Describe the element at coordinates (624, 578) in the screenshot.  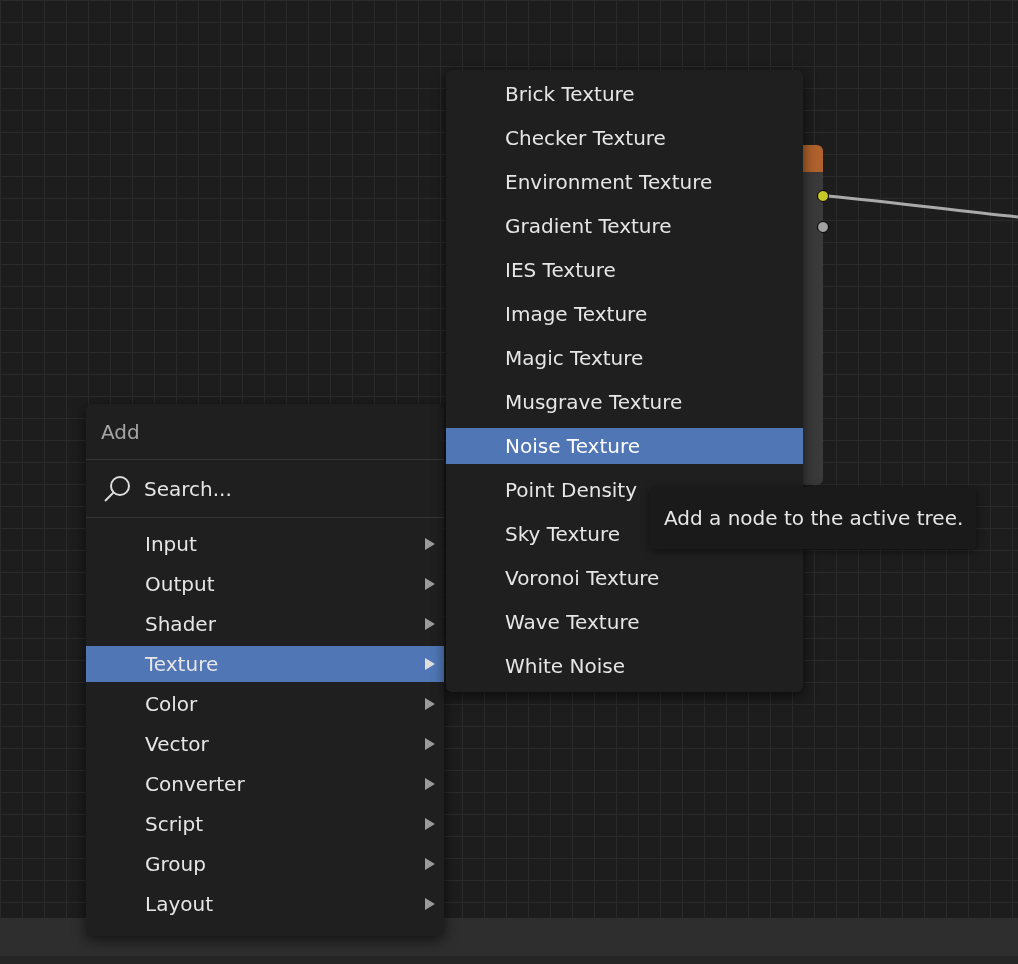
I see `submenu-item: Voronoi Texture` at that location.